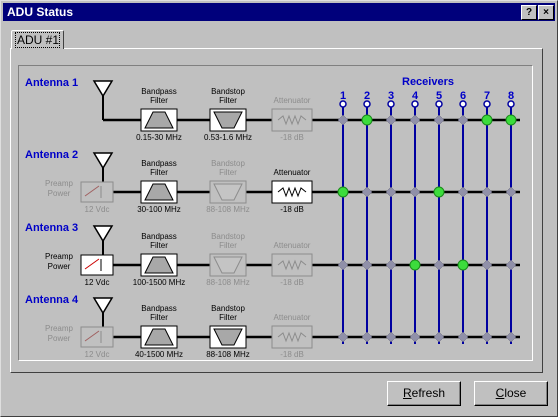  I want to click on antenna-1-bandstop-line1: Bandstop, so click(228, 91).